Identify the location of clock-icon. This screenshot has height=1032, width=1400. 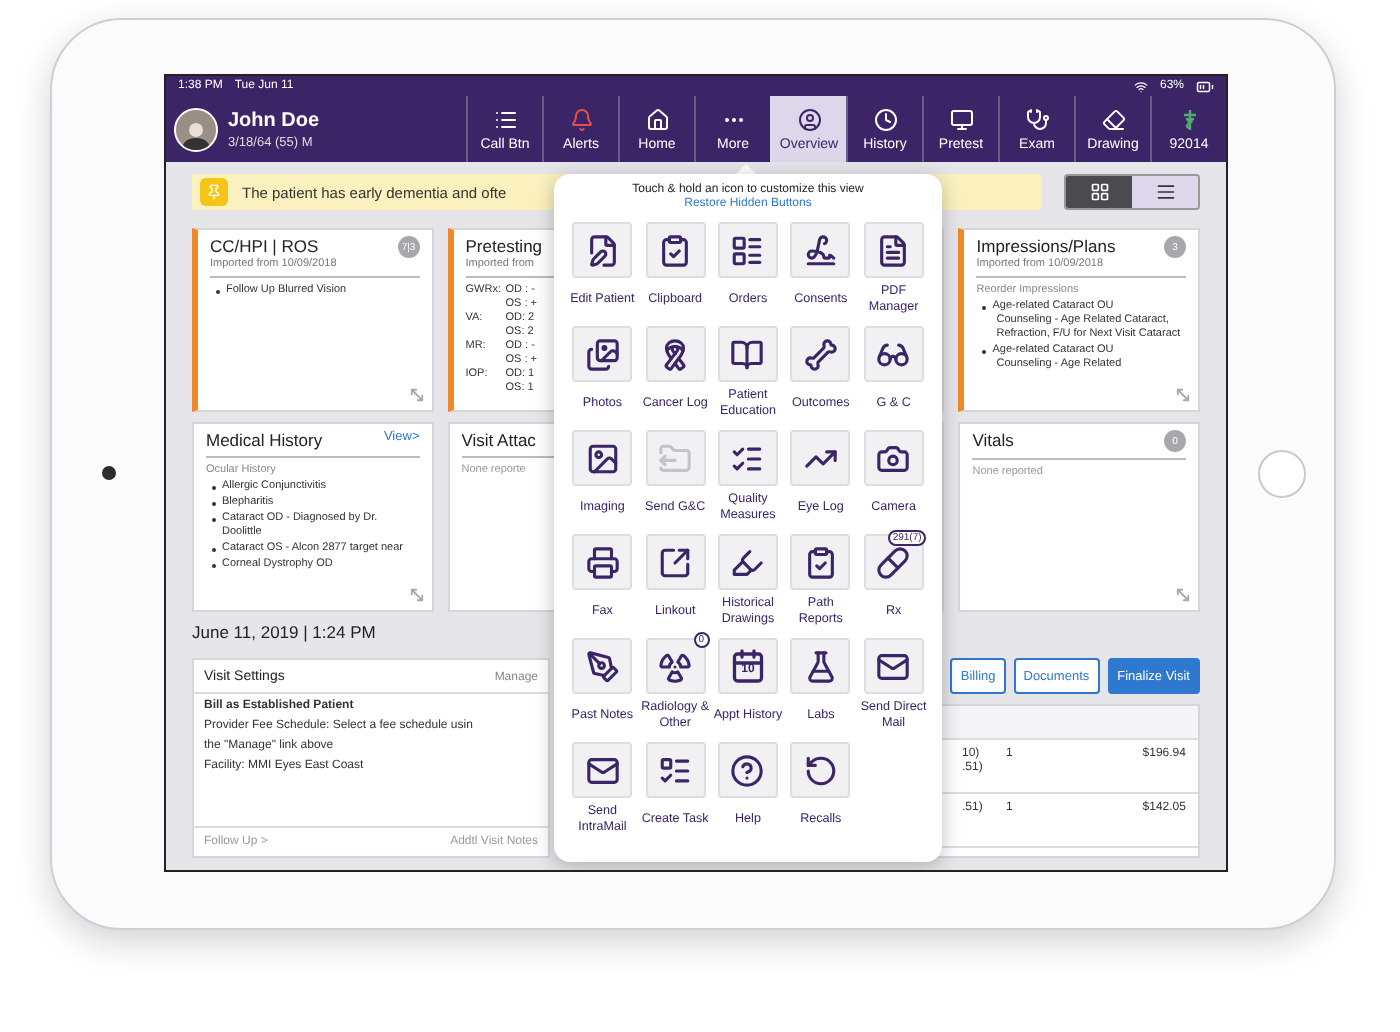
(885, 119).